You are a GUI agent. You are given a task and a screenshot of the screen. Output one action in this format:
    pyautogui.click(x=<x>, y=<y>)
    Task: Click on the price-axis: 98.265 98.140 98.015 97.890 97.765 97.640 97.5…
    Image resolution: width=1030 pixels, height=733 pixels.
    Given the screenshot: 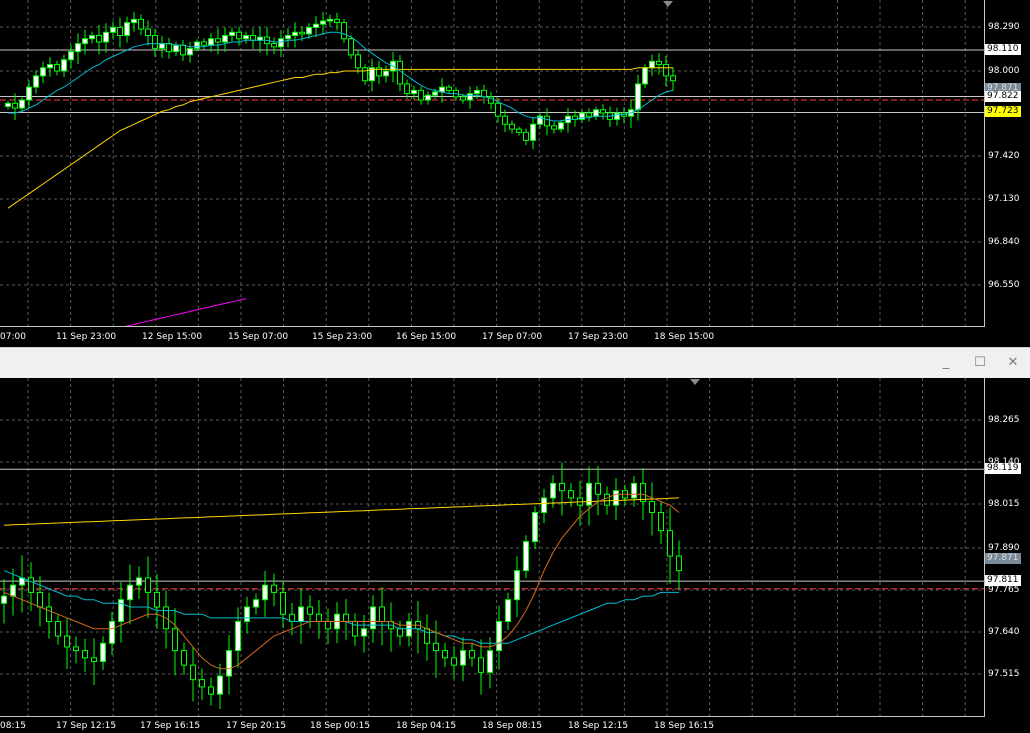 What is the action you would take?
    pyautogui.click(x=1007, y=547)
    